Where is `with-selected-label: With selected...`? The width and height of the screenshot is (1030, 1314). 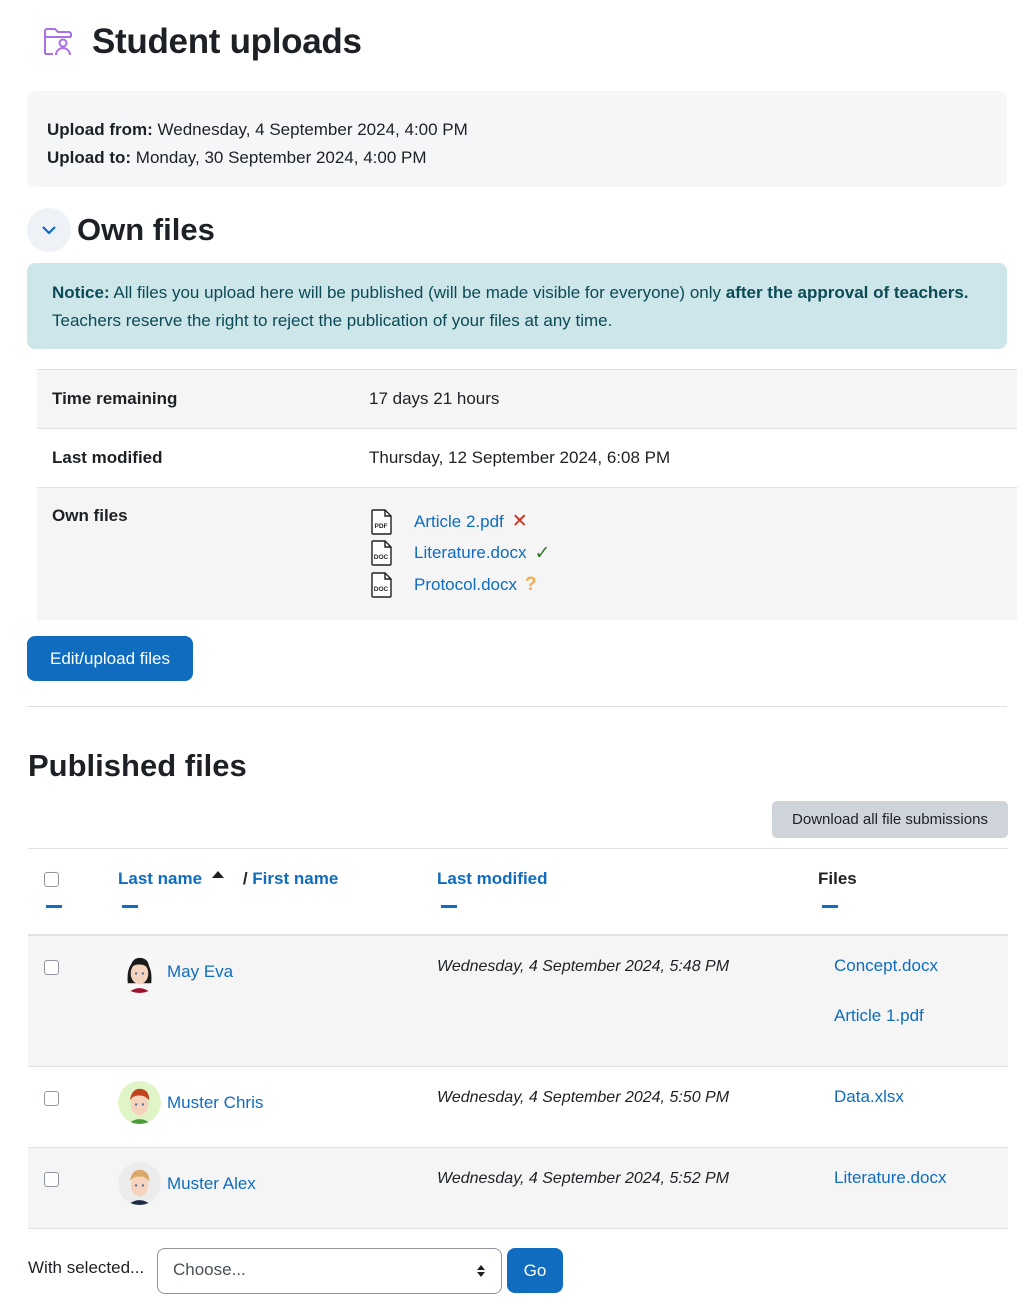 with-selected-label: With selected... is located at coordinates (86, 1267).